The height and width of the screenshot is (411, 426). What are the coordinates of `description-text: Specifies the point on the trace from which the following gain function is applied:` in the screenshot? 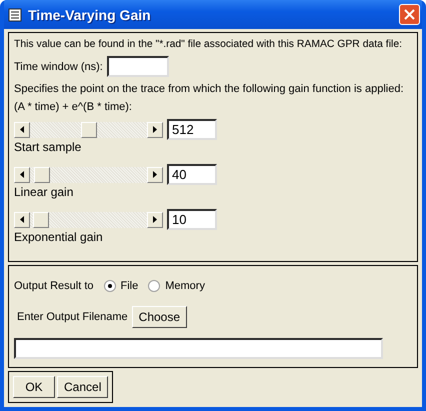 It's located at (209, 89).